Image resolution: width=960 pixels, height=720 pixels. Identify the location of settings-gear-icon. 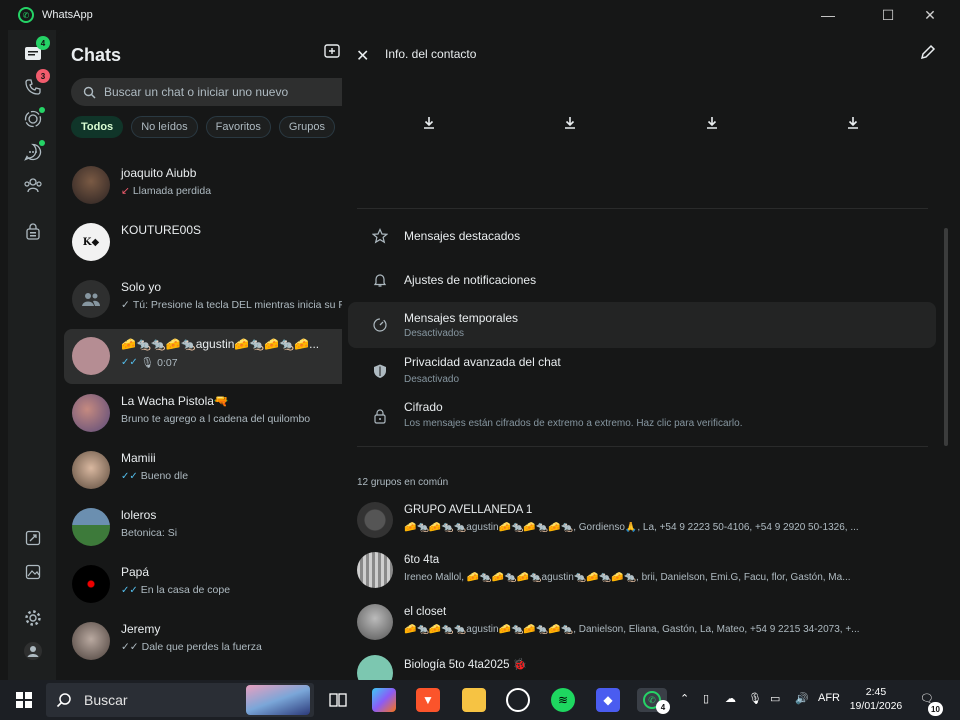
(33, 618).